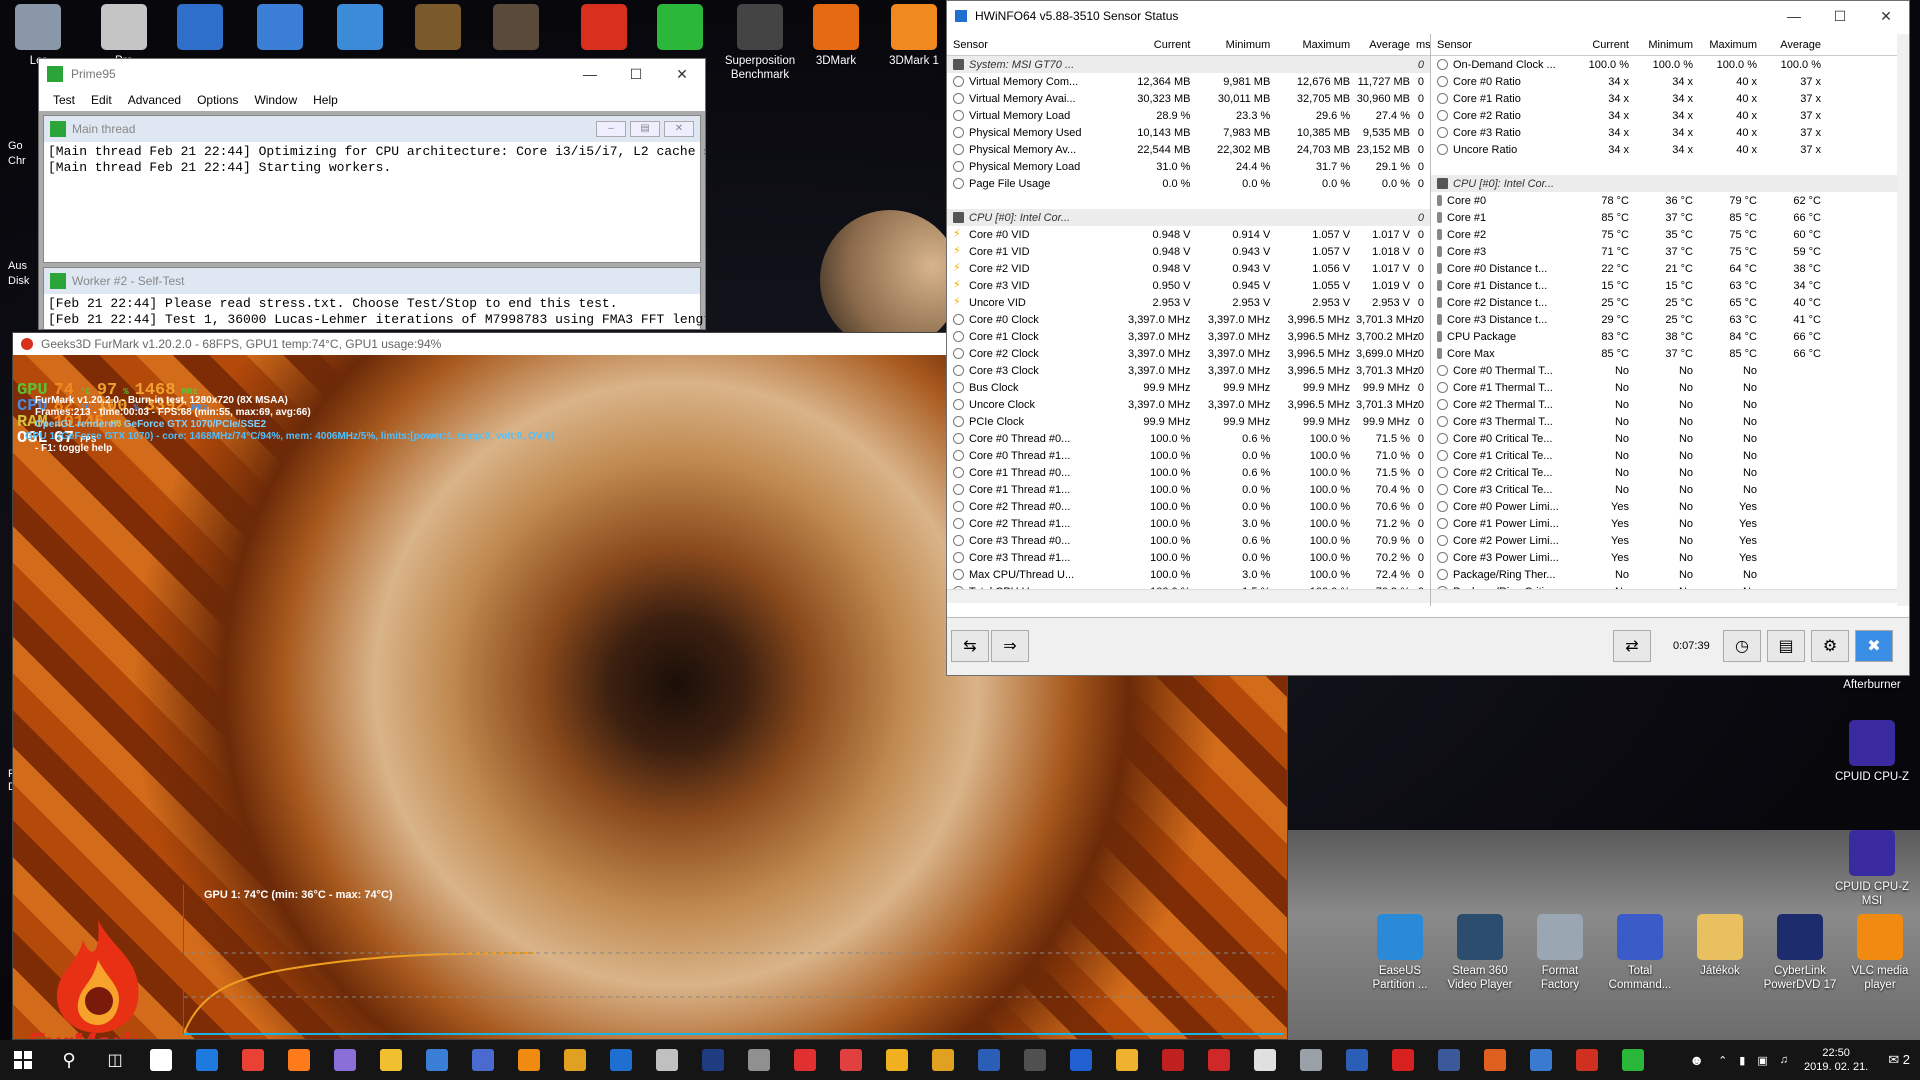  I want to click on system-clock: 22:50 2019. 02. 21., so click(1836, 1060).